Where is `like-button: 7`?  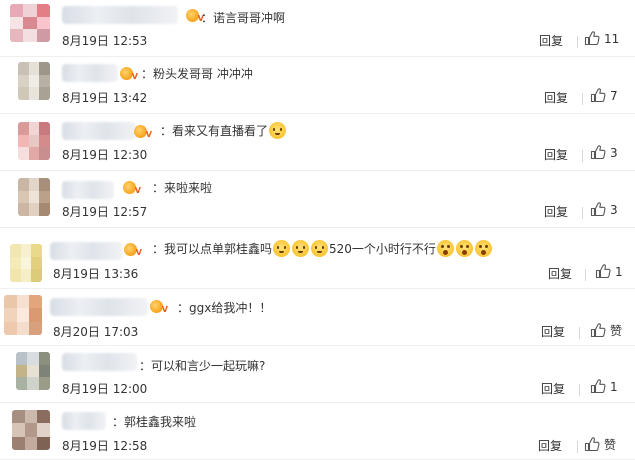 like-button: 7 is located at coordinates (604, 95).